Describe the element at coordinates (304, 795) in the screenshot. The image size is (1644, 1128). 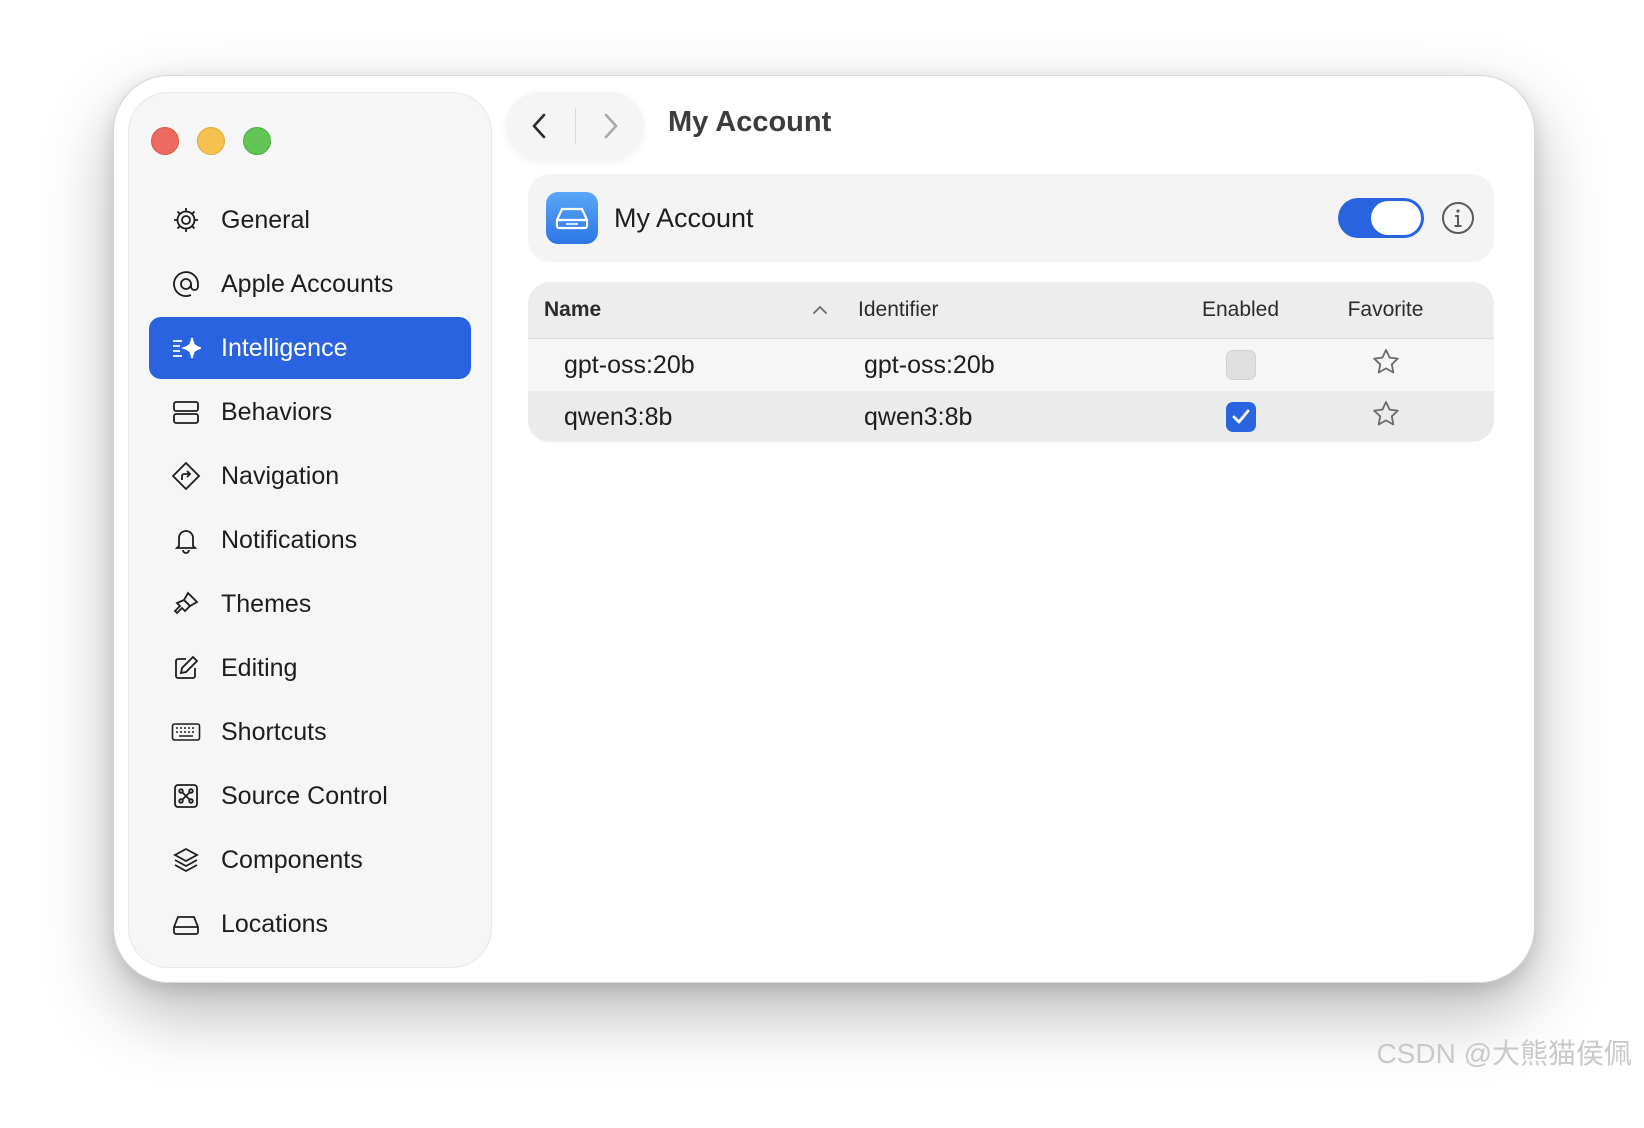
I see `sidebar-item-label: Source Control` at that location.